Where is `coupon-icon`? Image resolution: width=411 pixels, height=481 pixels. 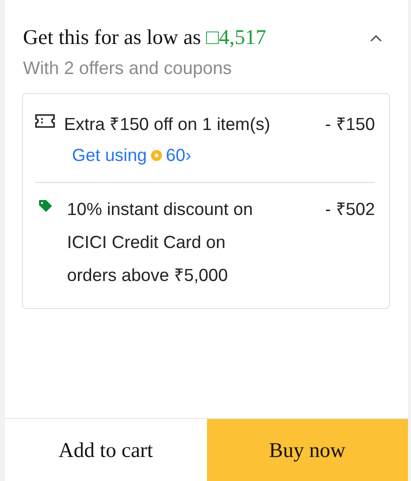 coupon-icon is located at coordinates (45, 121).